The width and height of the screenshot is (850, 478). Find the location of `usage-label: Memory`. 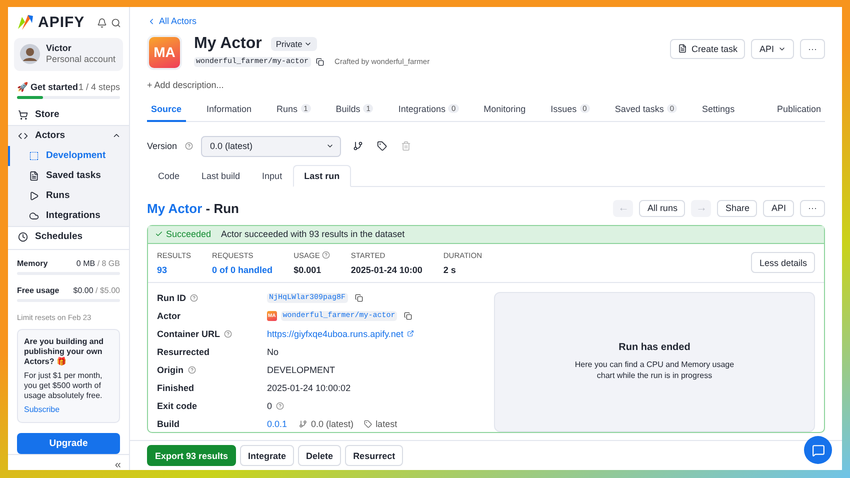

usage-label: Memory is located at coordinates (32, 263).